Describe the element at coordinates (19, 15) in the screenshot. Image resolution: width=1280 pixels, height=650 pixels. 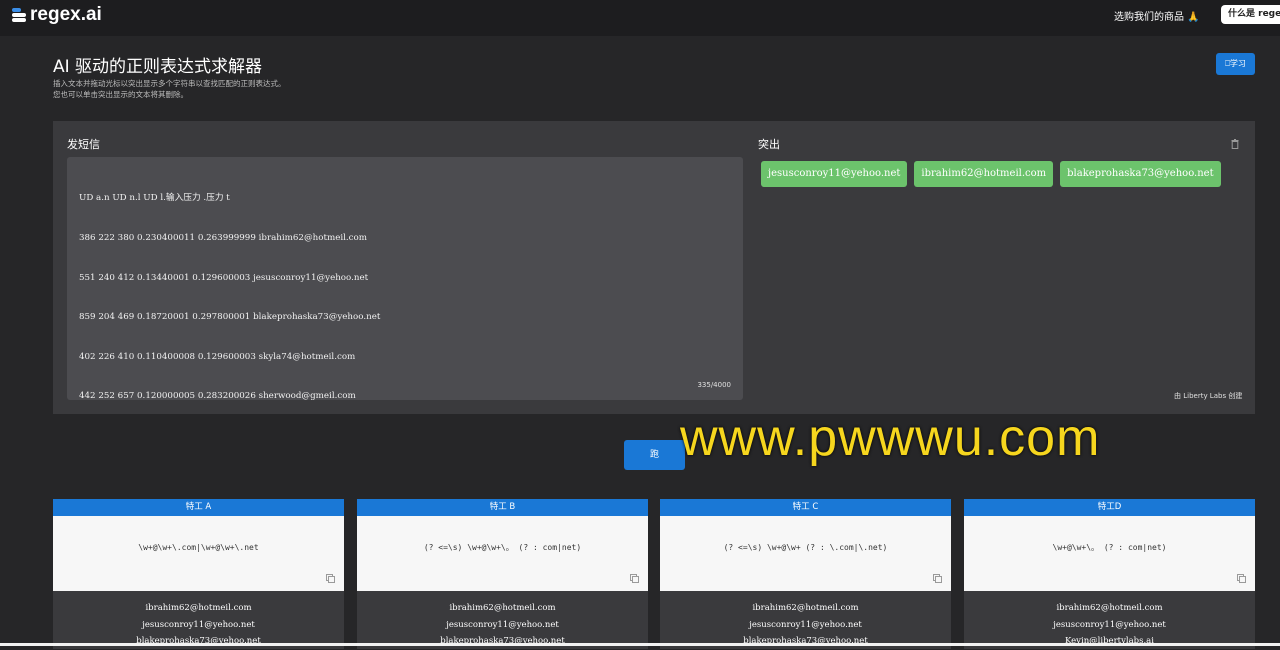
I see `logo-icon` at that location.